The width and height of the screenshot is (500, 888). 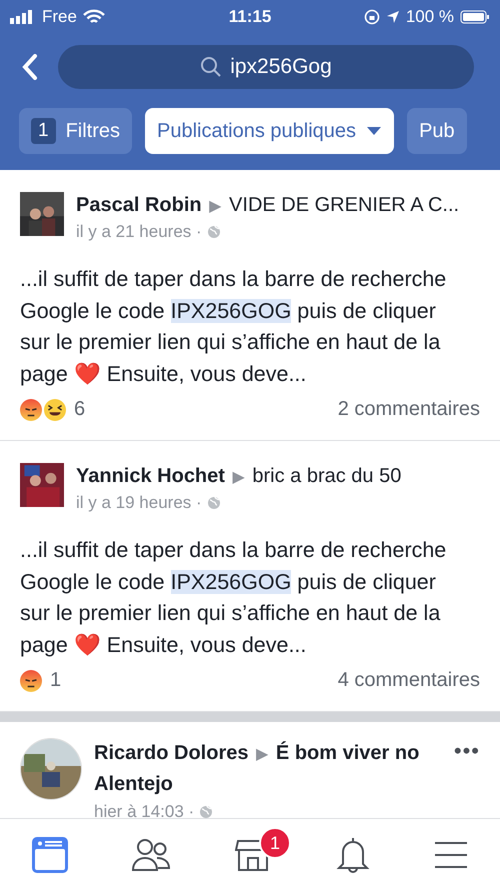 What do you see at coordinates (374, 131) in the screenshot?
I see `caret-icon` at bounding box center [374, 131].